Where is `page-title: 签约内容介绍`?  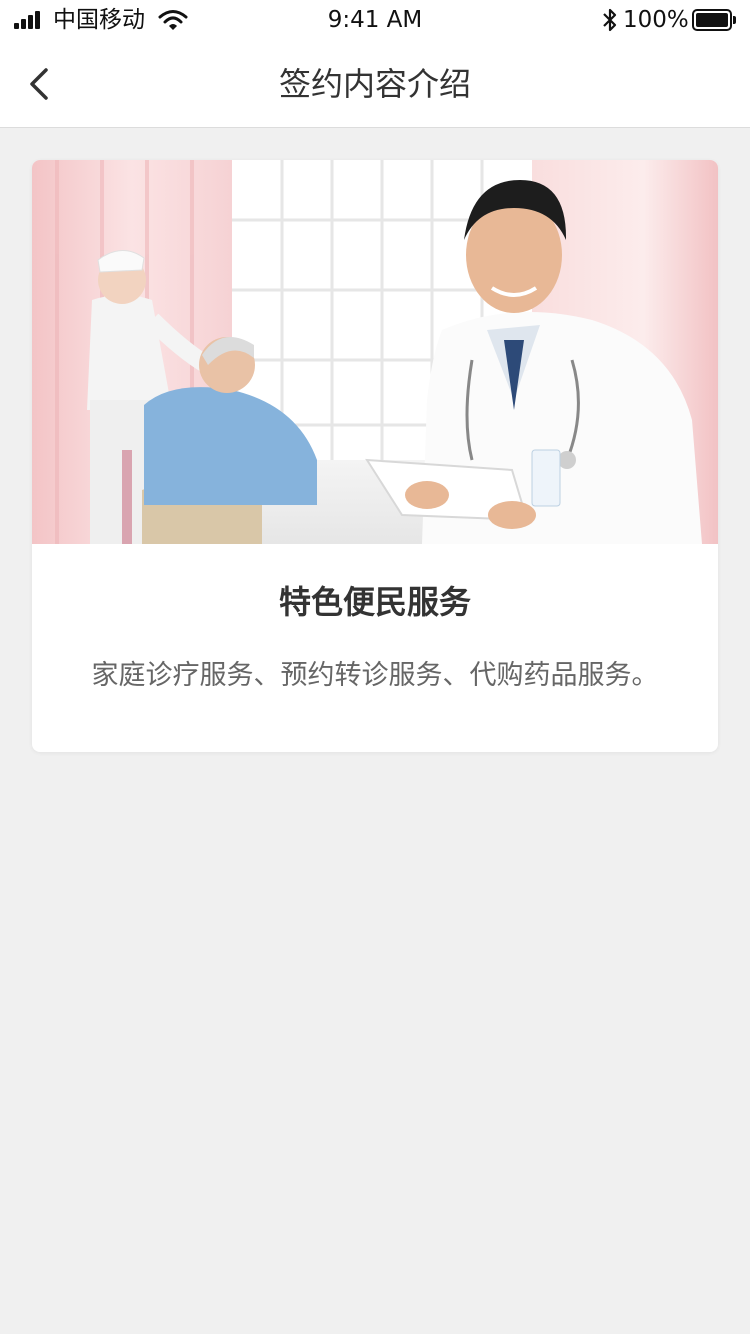
page-title: 签约内容介绍 is located at coordinates (374, 84).